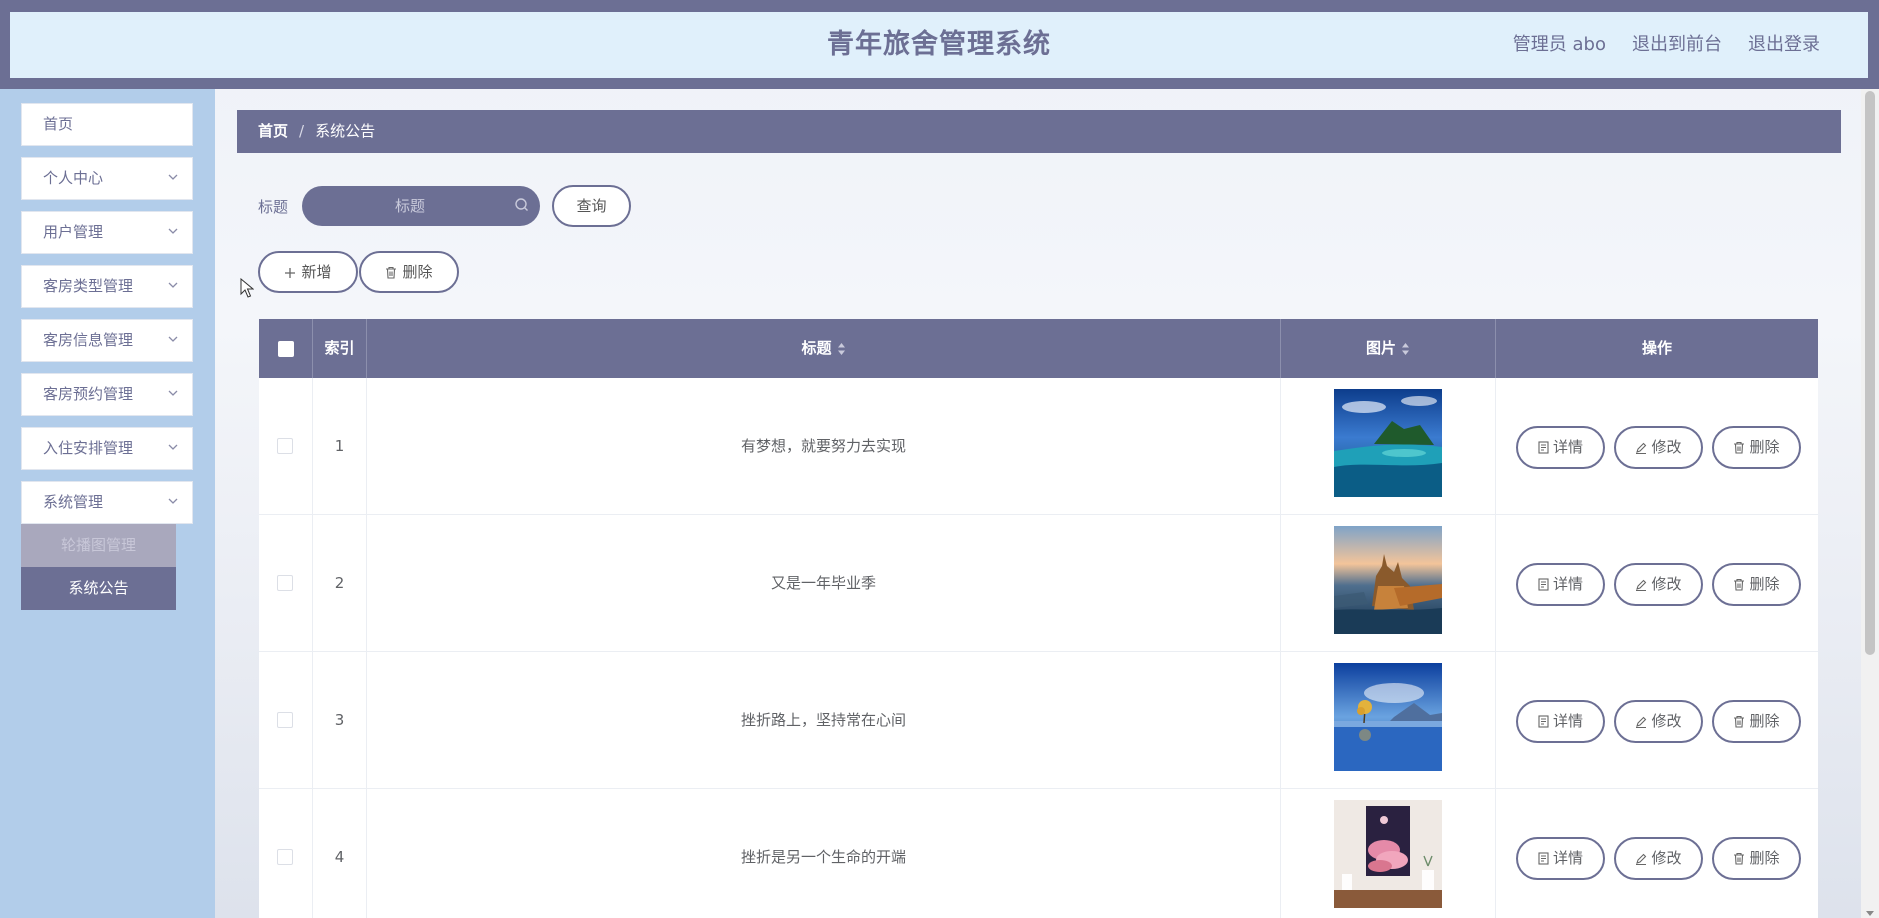 This screenshot has width=1879, height=918. I want to click on sidebar-item-label: 客房类型管理, so click(88, 286).